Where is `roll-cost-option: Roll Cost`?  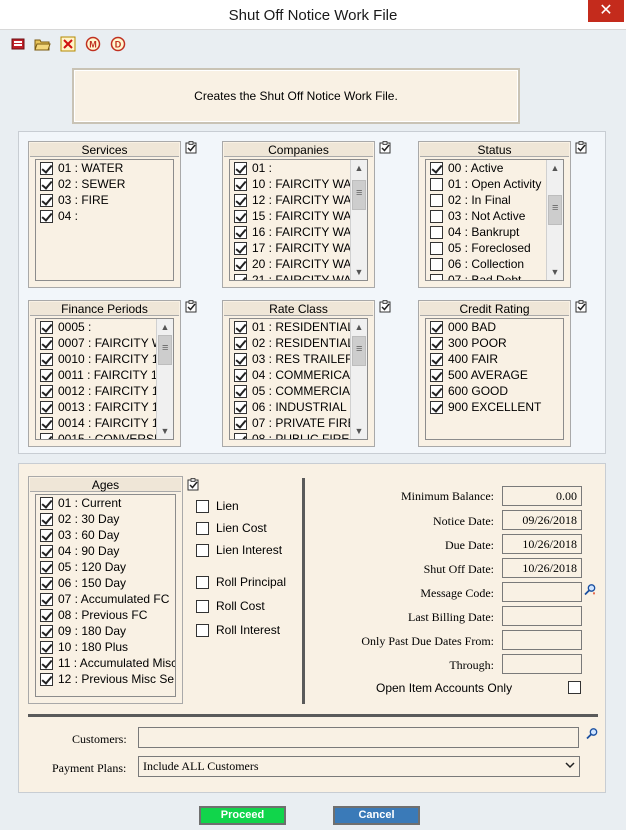
roll-cost-option: Roll Cost is located at coordinates (230, 606).